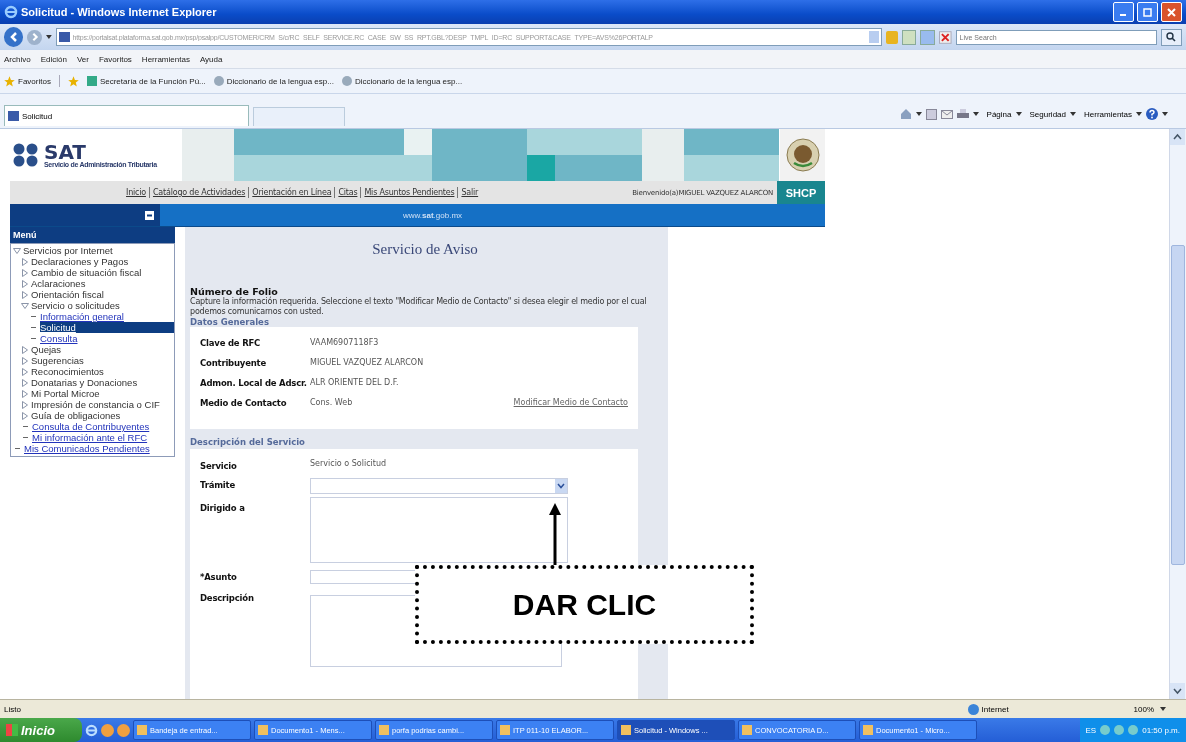 The height and width of the screenshot is (742, 1186). I want to click on field-value: ALR ORIENTE DEL D.F., so click(354, 382).